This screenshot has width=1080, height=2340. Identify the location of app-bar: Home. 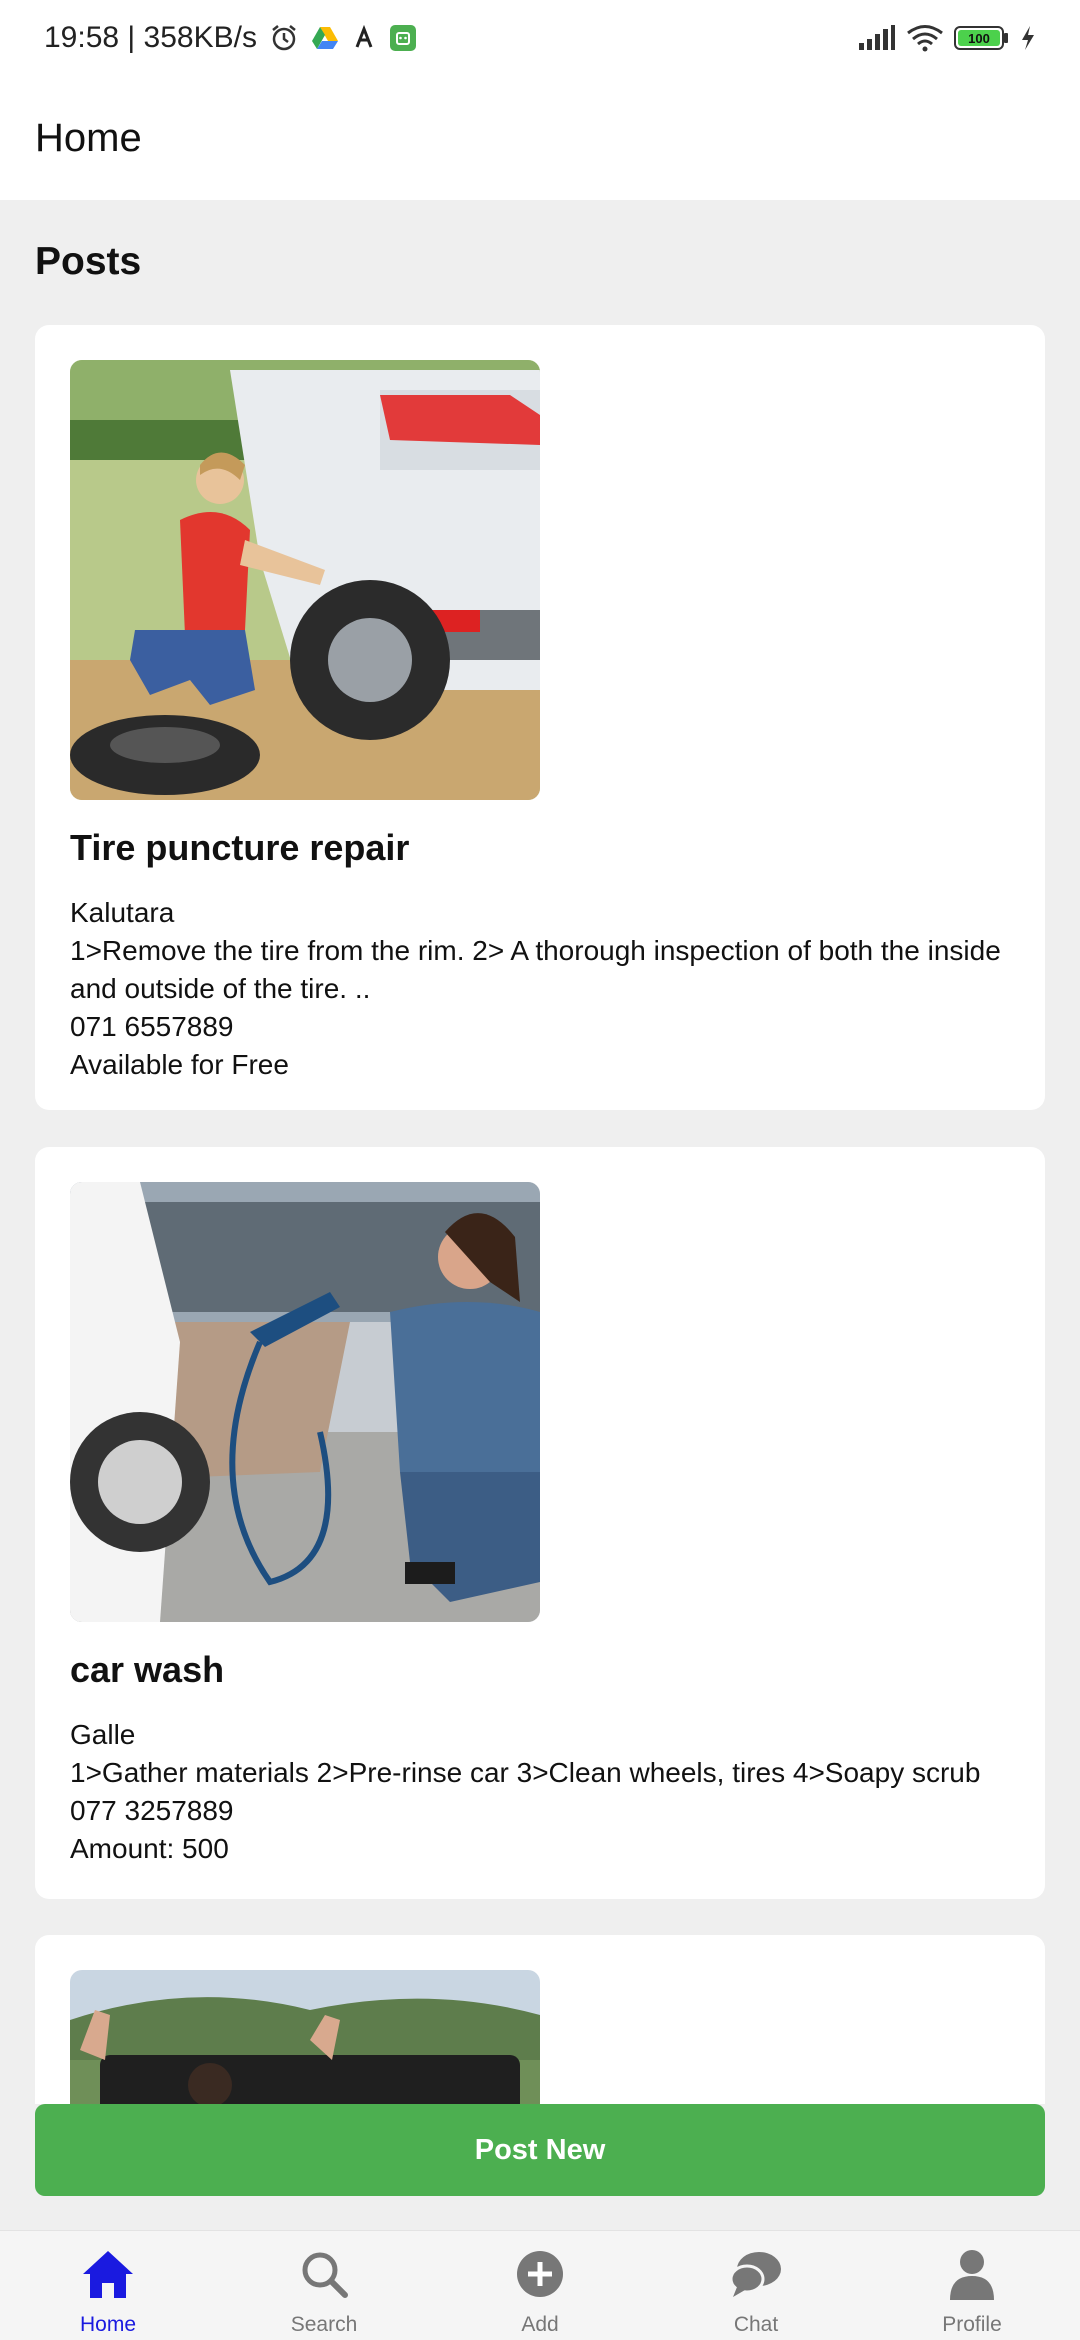
(540, 138).